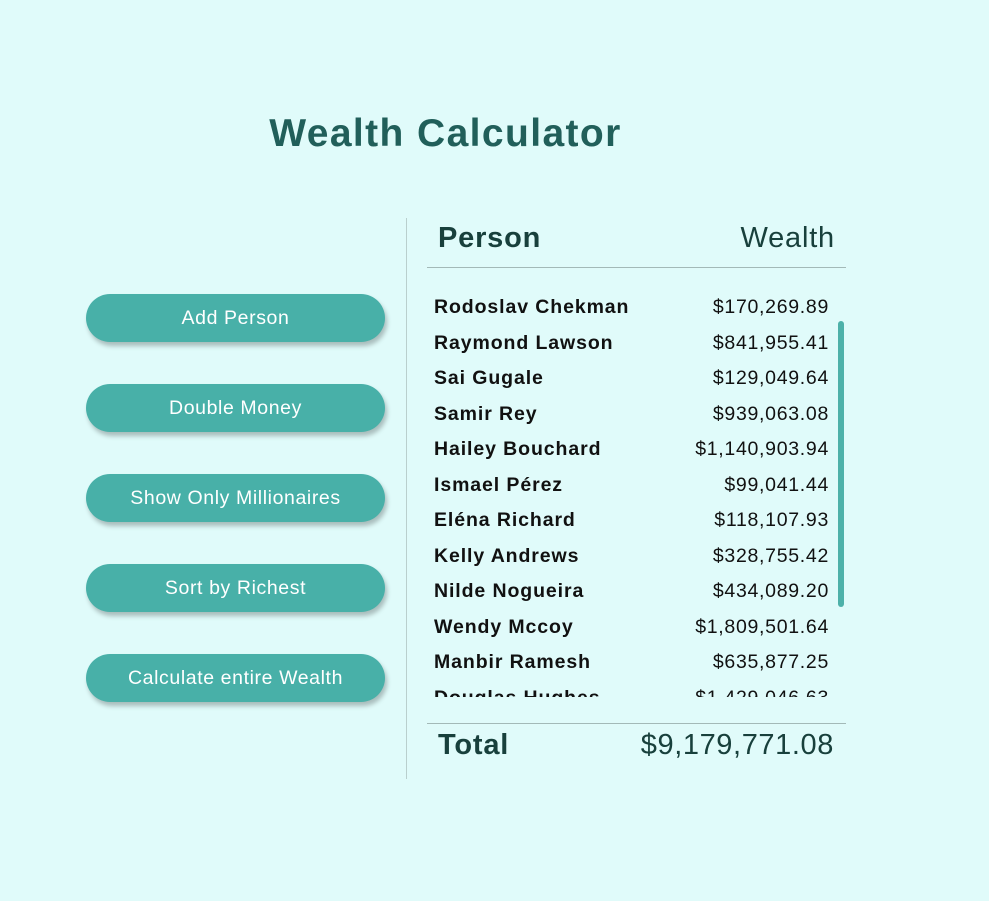  I want to click on person-name: Samir Rey, so click(486, 413).